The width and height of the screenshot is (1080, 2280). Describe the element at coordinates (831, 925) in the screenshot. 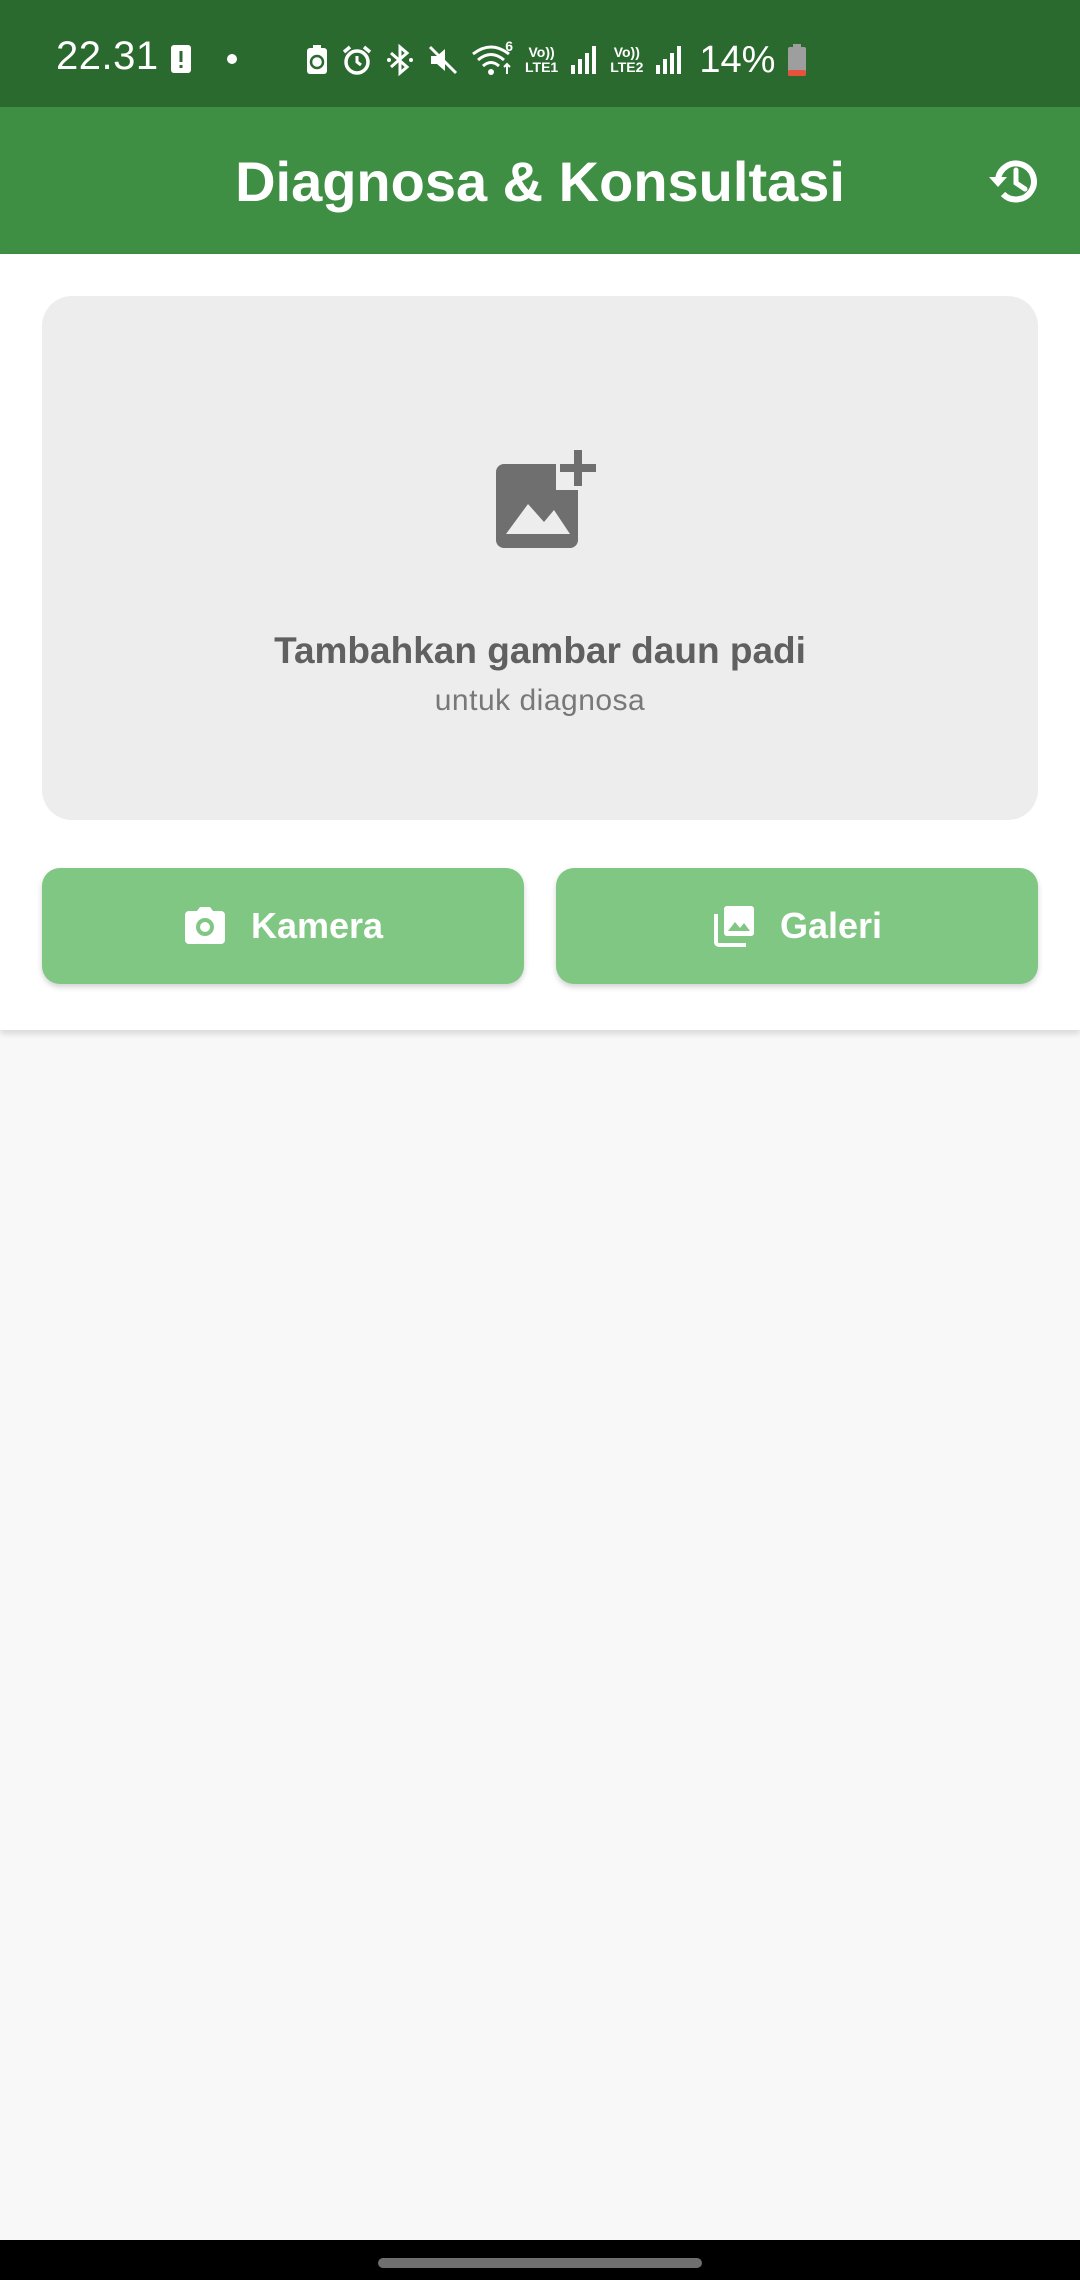

I see `gallery-button-label: Galeri` at that location.